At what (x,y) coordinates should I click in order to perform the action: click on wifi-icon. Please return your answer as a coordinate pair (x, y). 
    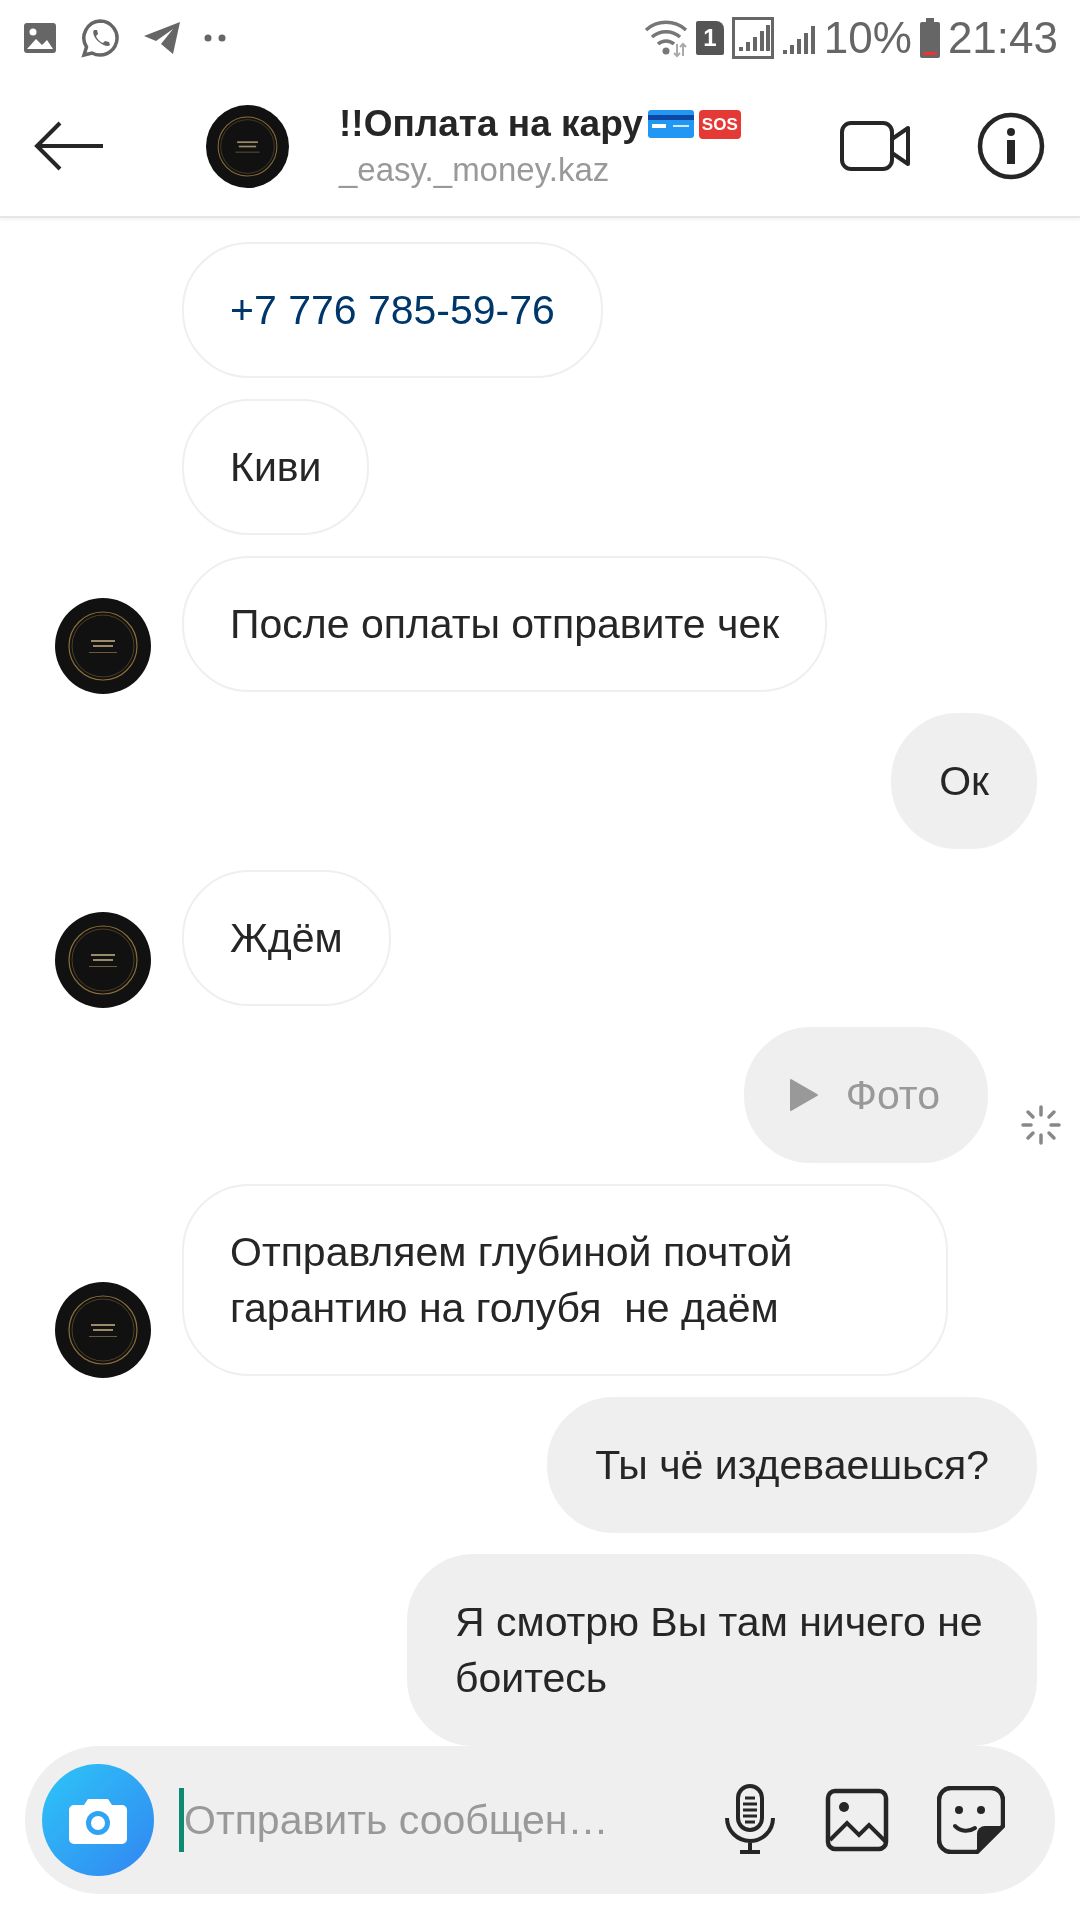
    Looking at the image, I should click on (665, 38).